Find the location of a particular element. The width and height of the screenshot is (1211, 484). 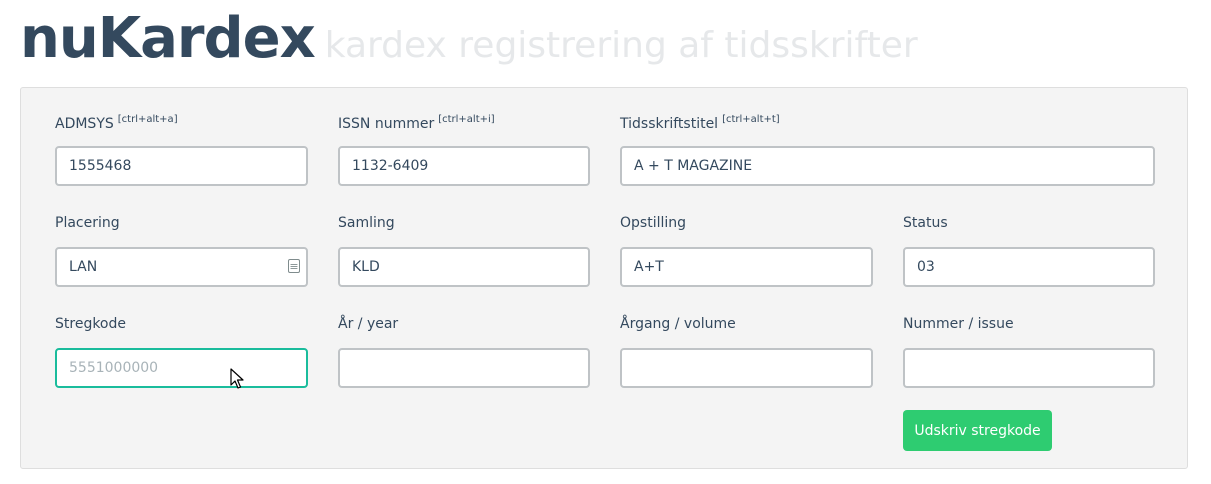

titel-input is located at coordinates (887, 166).